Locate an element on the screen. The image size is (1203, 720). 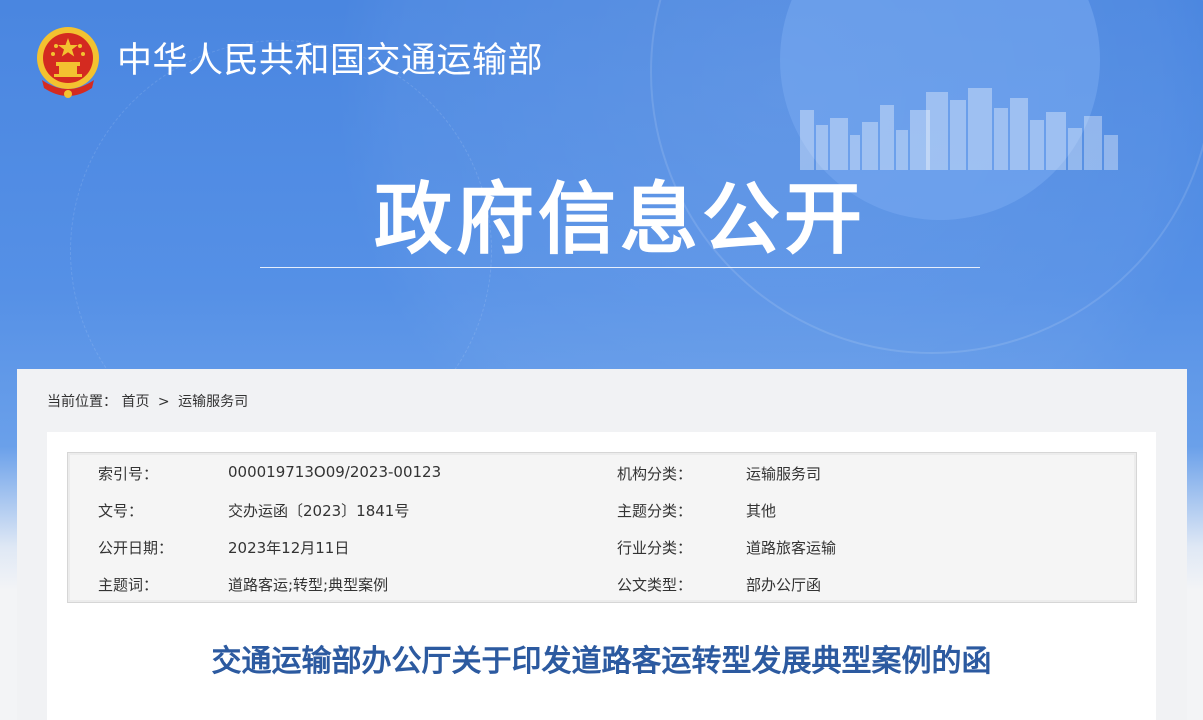
metadata-row: 索引号： 000019713O09/2023-00123 机构分类： 运输服务司 is located at coordinates (602, 472).